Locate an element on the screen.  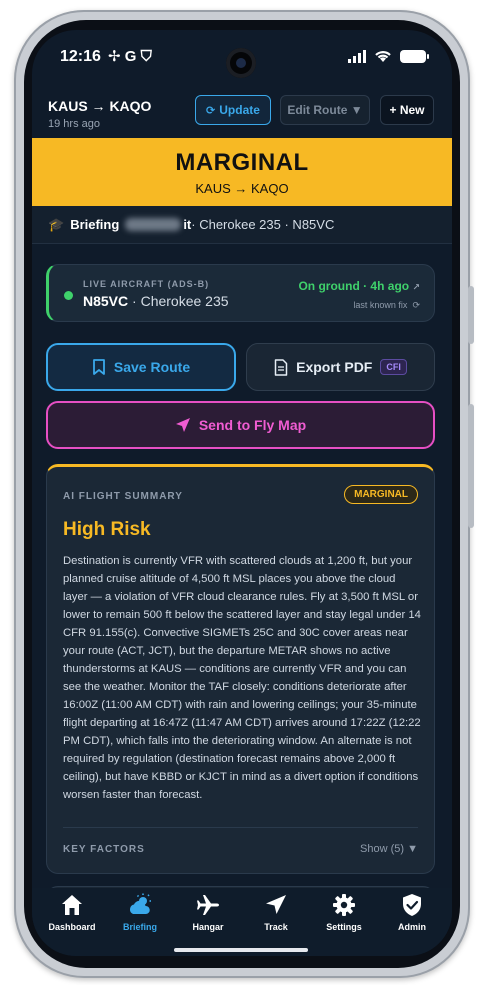
nav-label: Hangar is located at coordinates (208, 927).